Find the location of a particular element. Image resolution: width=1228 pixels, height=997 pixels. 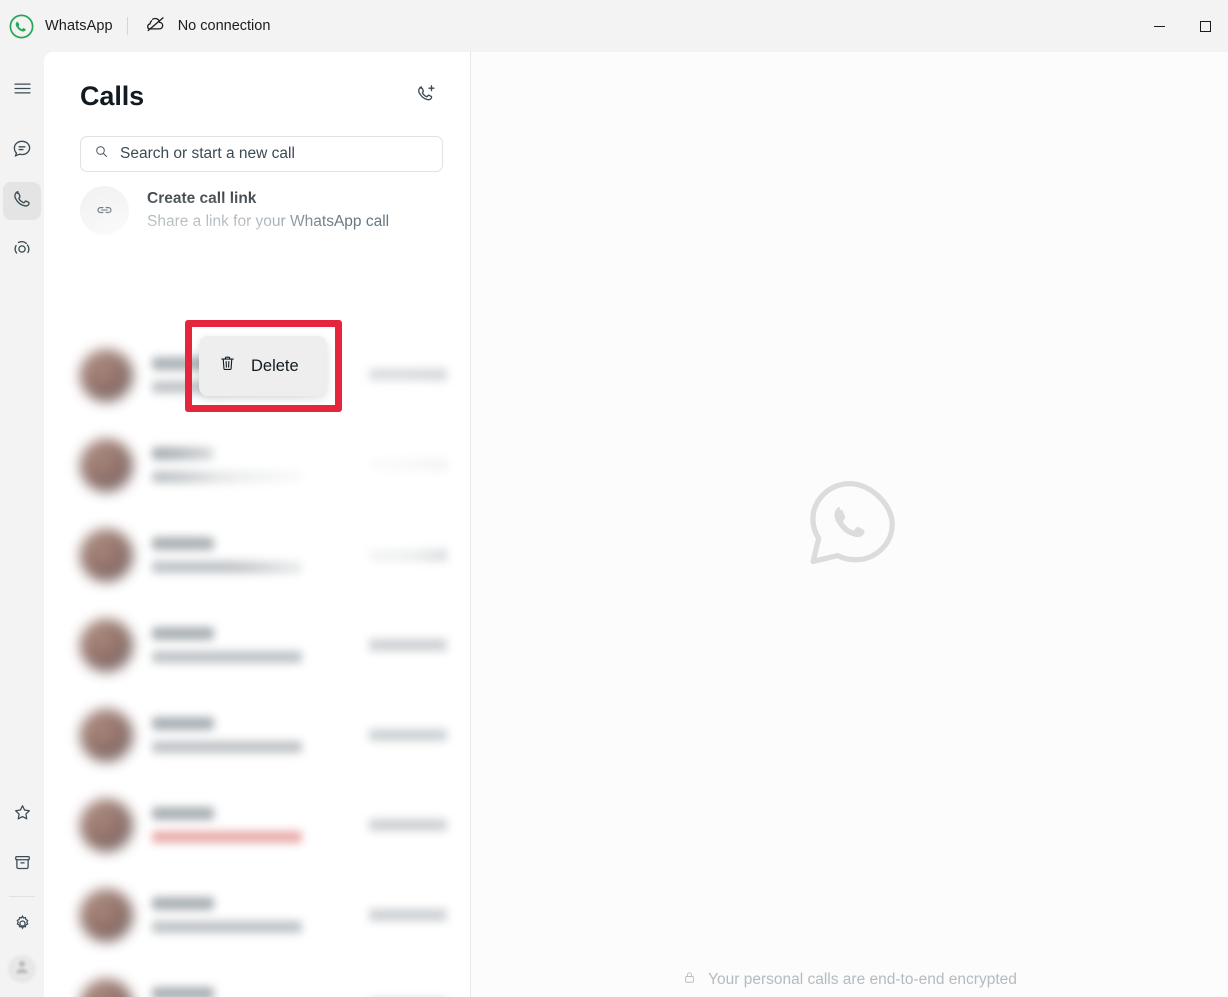

maximize-button is located at coordinates (1205, 26).